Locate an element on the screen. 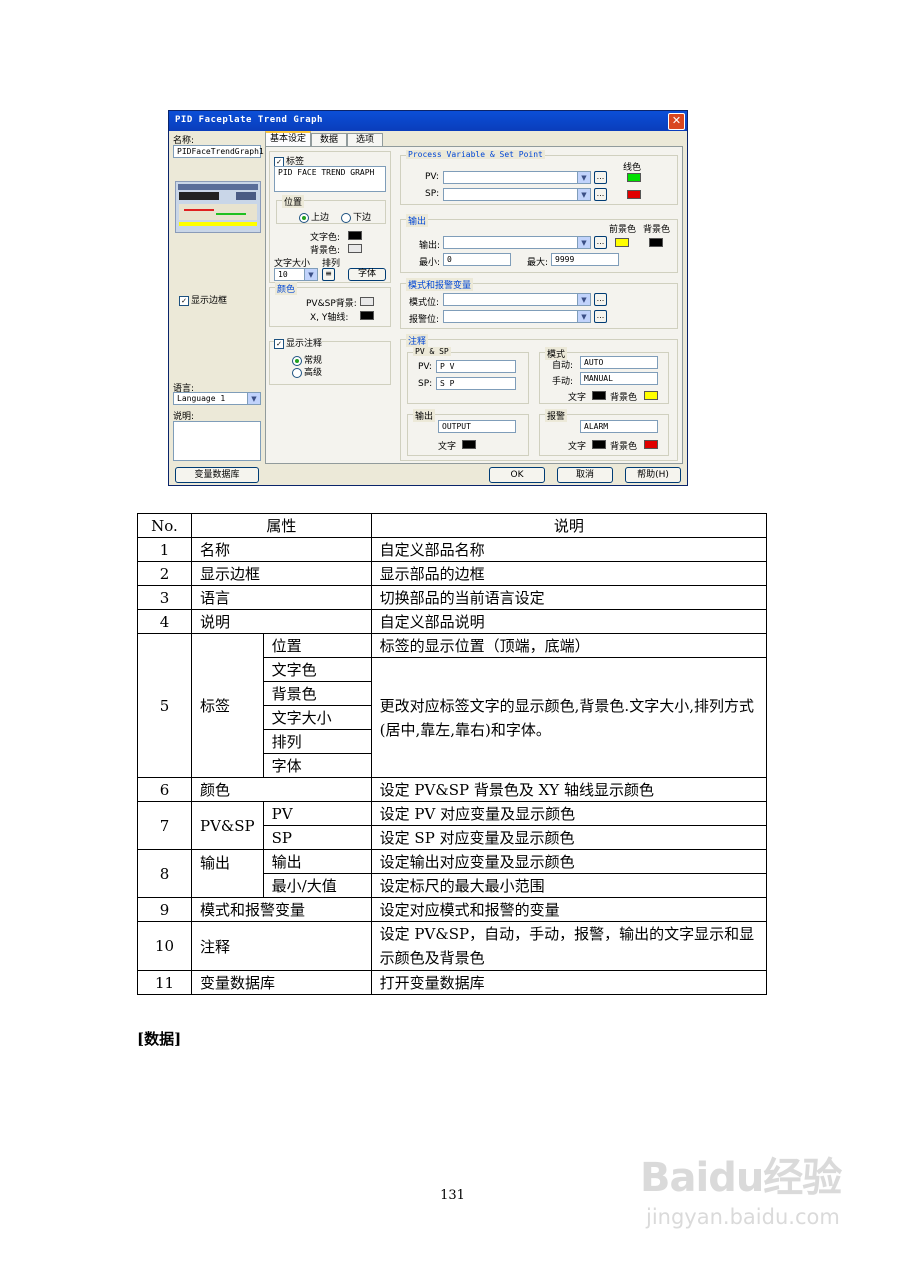 The width and height of the screenshot is (905, 1280). note-alarm-text-label: 文字 is located at coordinates (577, 447).